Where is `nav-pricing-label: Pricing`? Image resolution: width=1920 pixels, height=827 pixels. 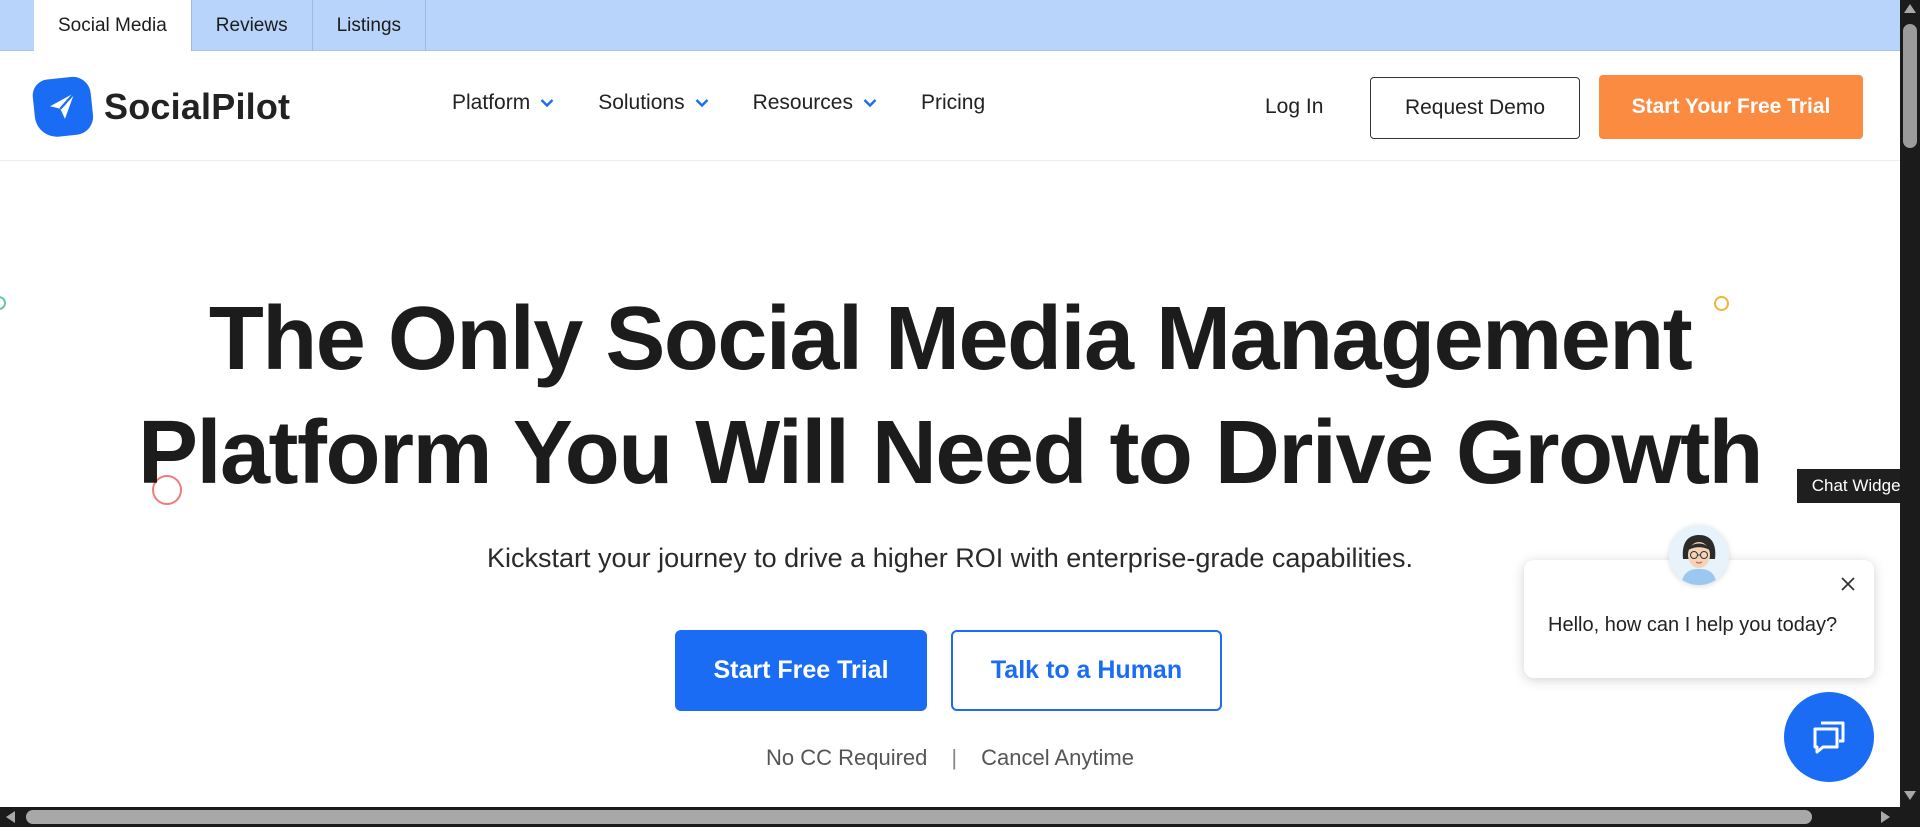
nav-pricing-label: Pricing is located at coordinates (953, 102).